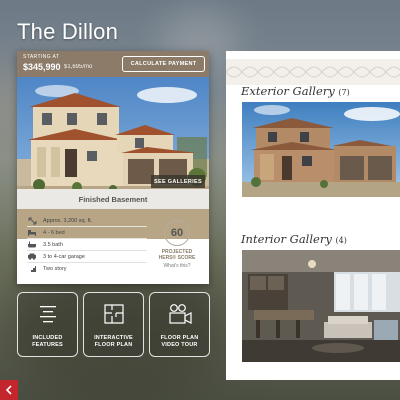  What do you see at coordinates (68, 220) in the screenshot?
I see `spec-text: Approx. 3,200 sq. ft.` at bounding box center [68, 220].